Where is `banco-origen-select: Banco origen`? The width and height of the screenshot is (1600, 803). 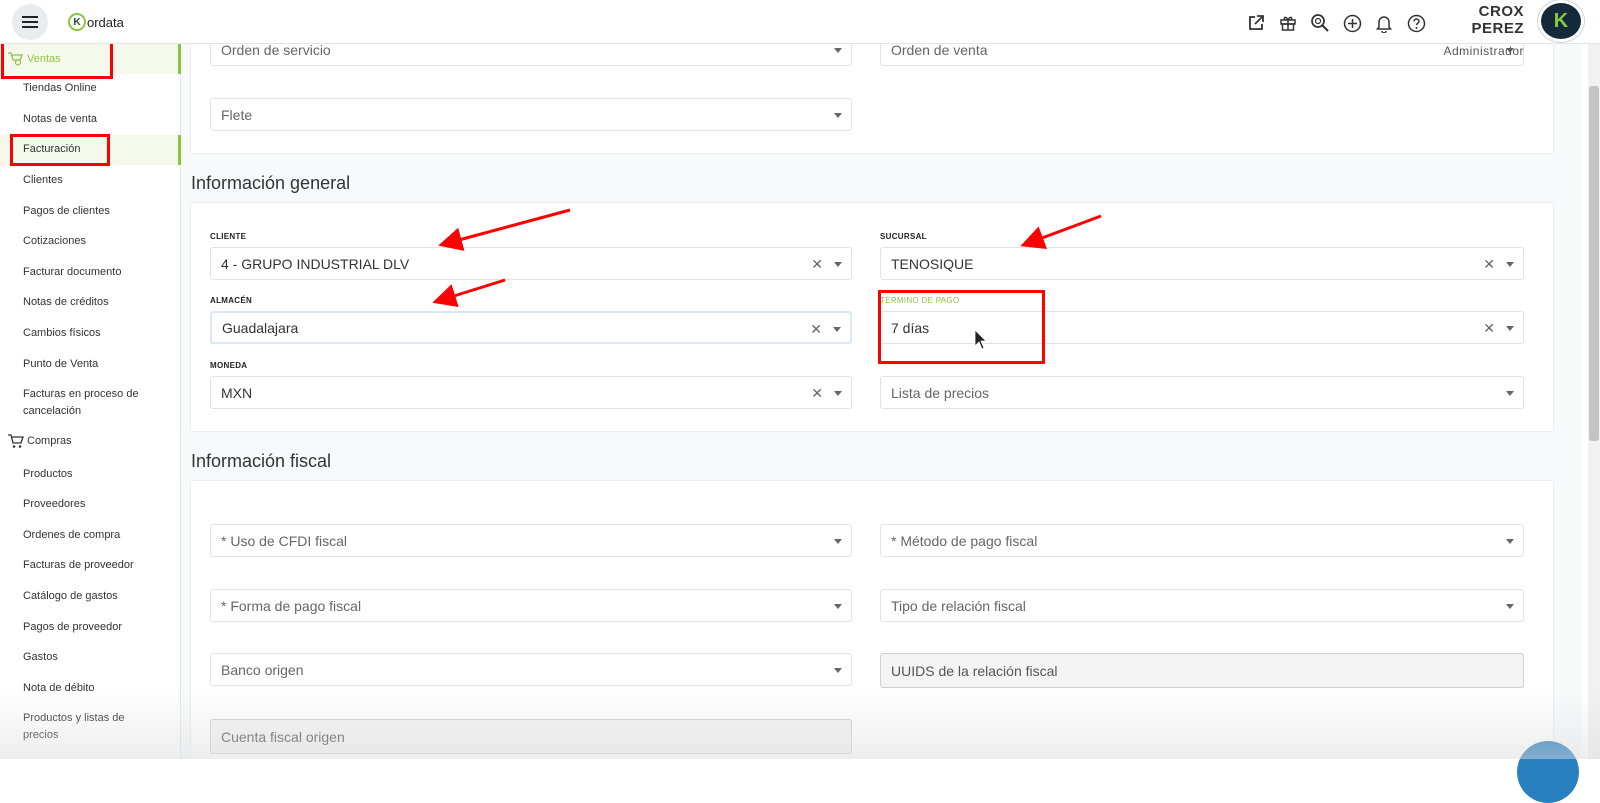
banco-origen-select: Banco origen is located at coordinates (531, 669).